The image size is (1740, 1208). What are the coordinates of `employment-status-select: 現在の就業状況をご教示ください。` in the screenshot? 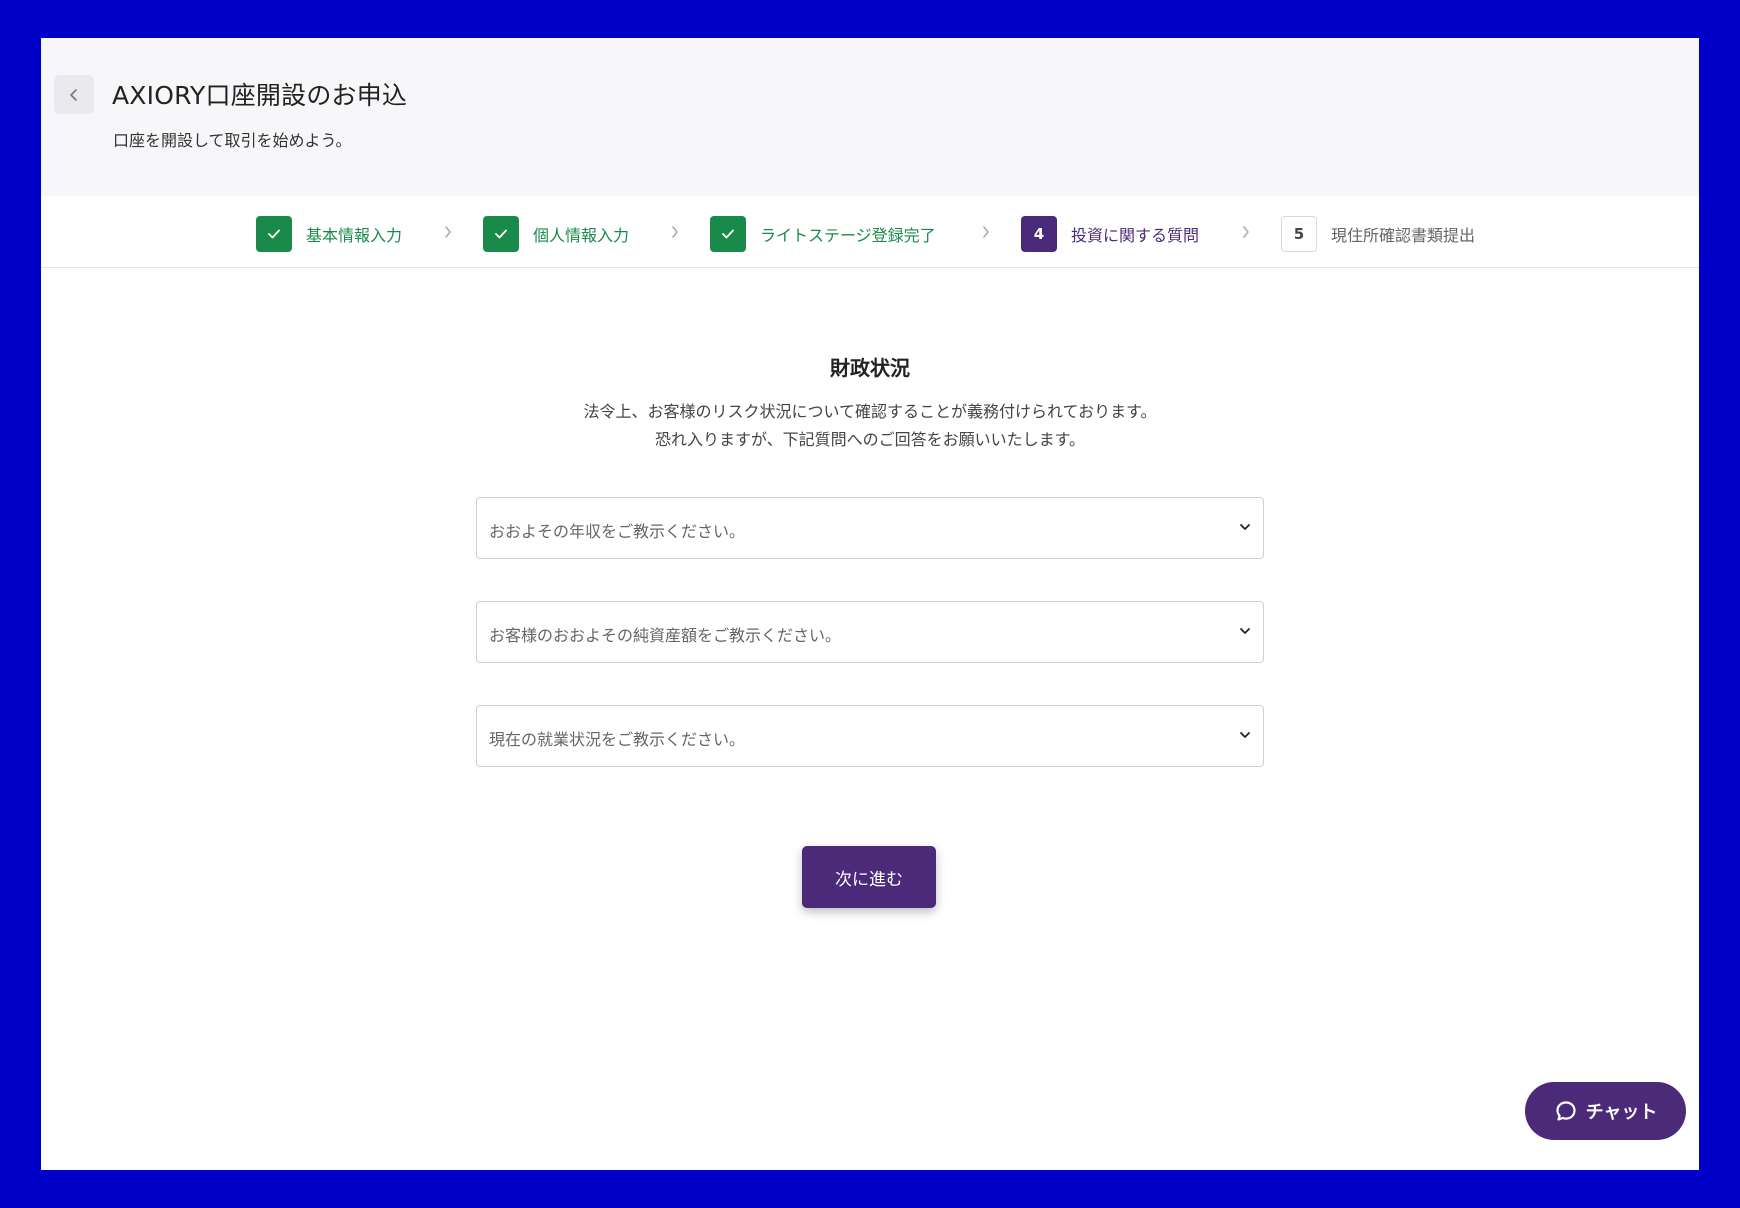 It's located at (870, 736).